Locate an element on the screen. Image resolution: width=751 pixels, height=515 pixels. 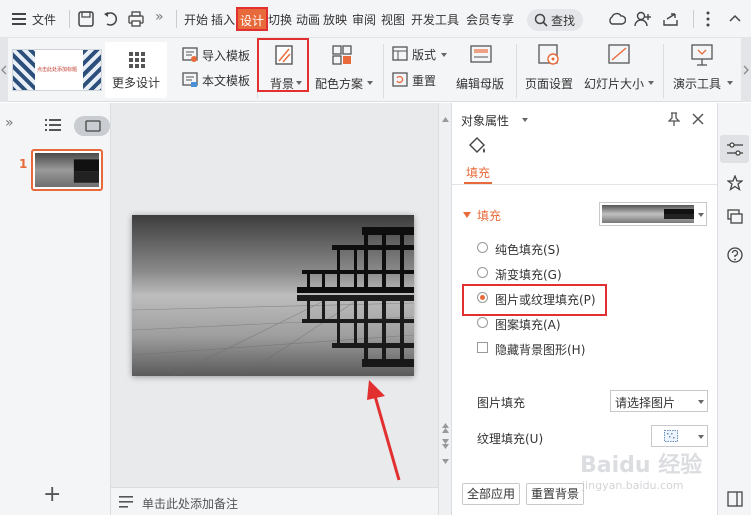
ribbon-scroll-right is located at coordinates (746, 70).